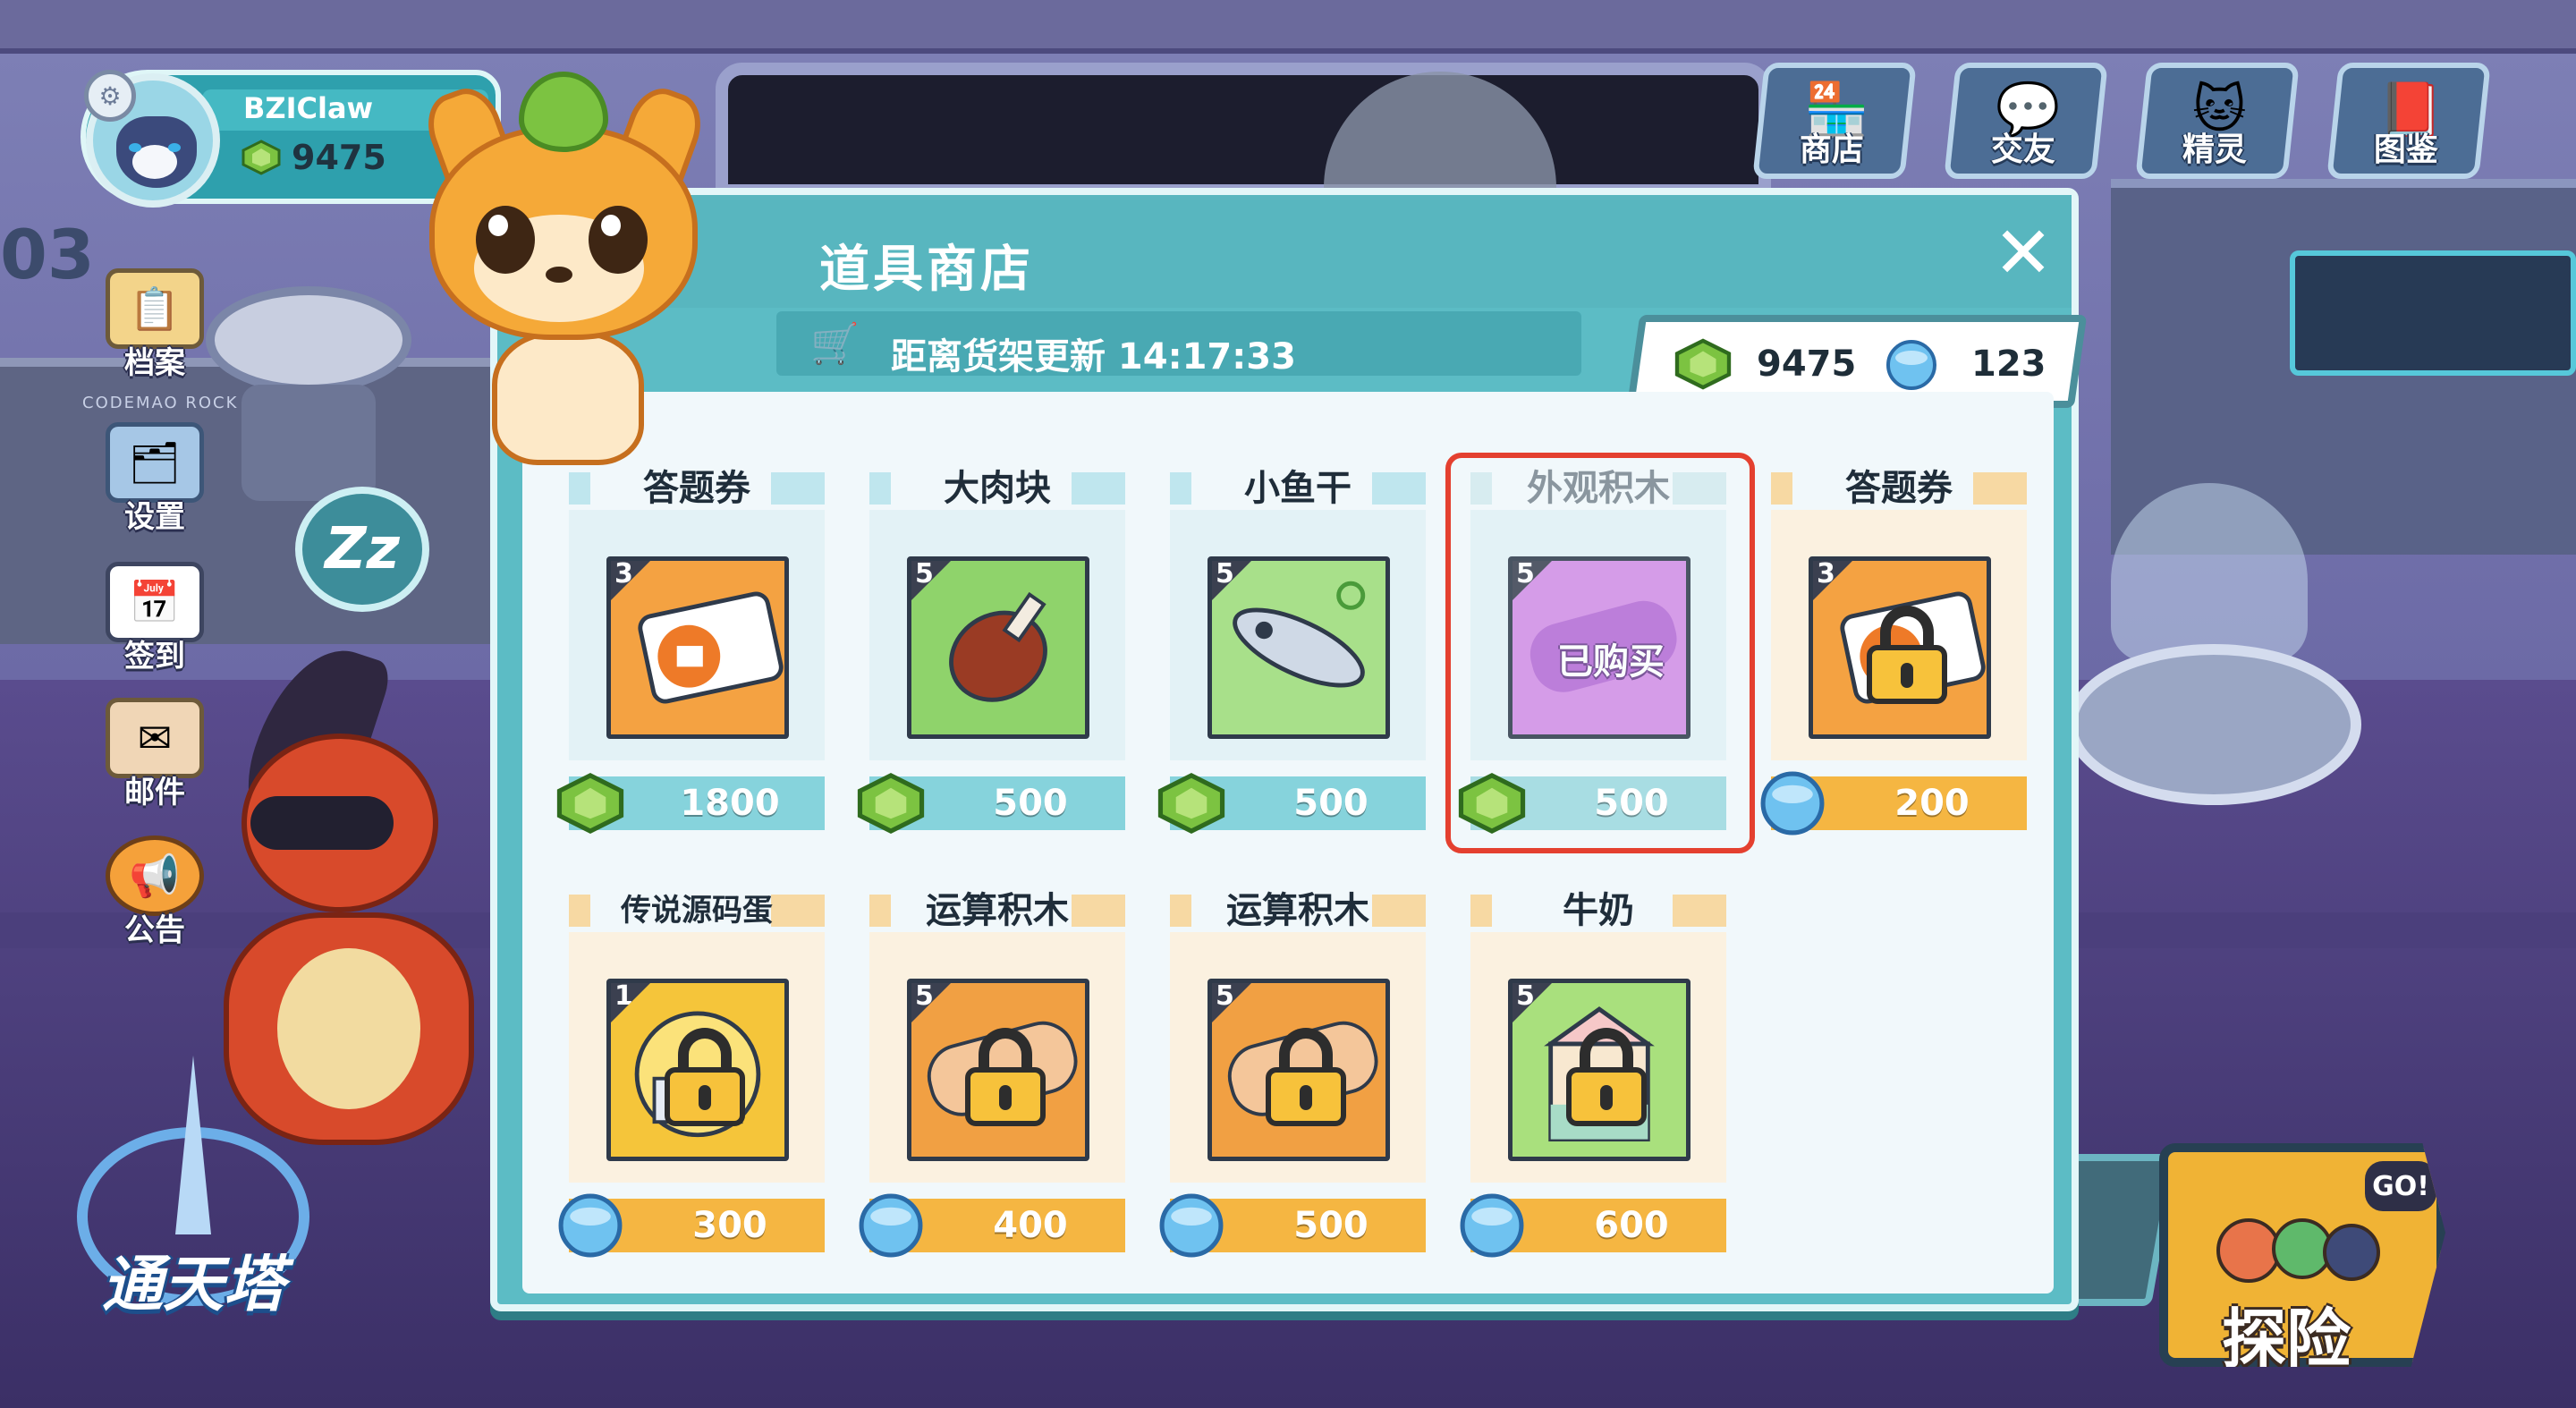 The width and height of the screenshot is (2576, 1408). I want to click on selection-highlight, so click(1600, 653).